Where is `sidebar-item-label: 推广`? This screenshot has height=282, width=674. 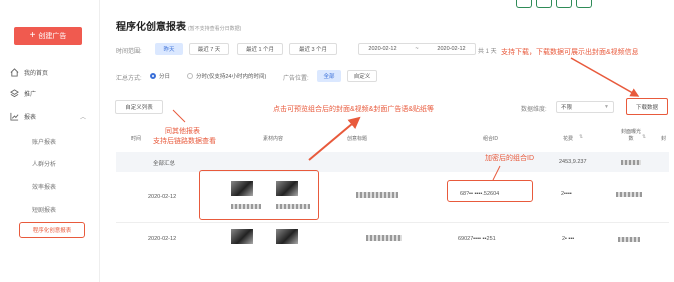
sidebar-item-label: 推广 is located at coordinates (30, 95).